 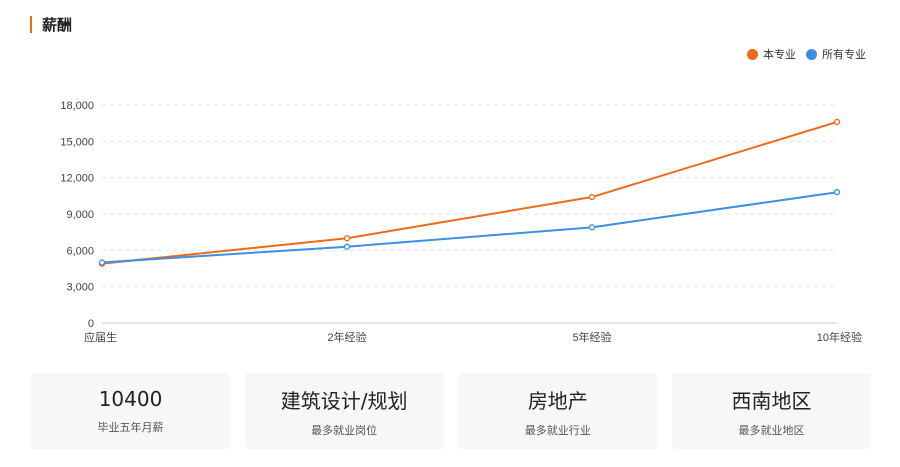 I want to click on card-label: 毕业五年月薪, so click(x=130, y=427).